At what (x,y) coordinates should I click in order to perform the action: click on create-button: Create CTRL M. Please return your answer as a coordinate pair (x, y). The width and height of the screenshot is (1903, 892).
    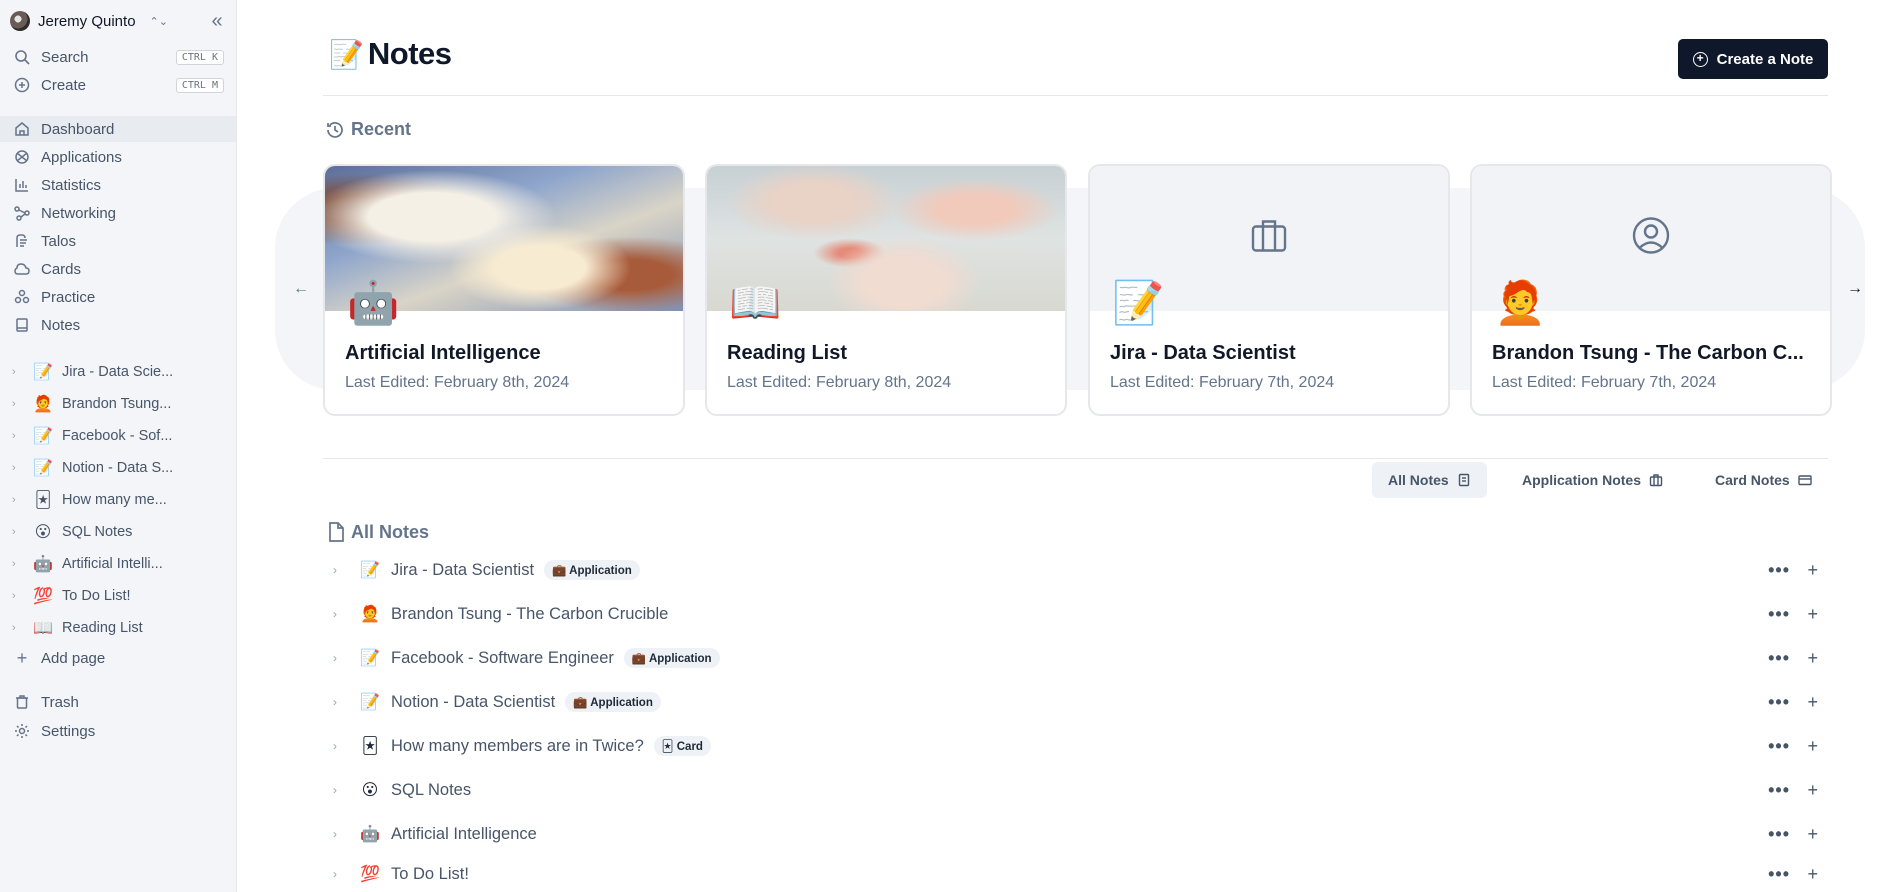
    Looking at the image, I should click on (118, 85).